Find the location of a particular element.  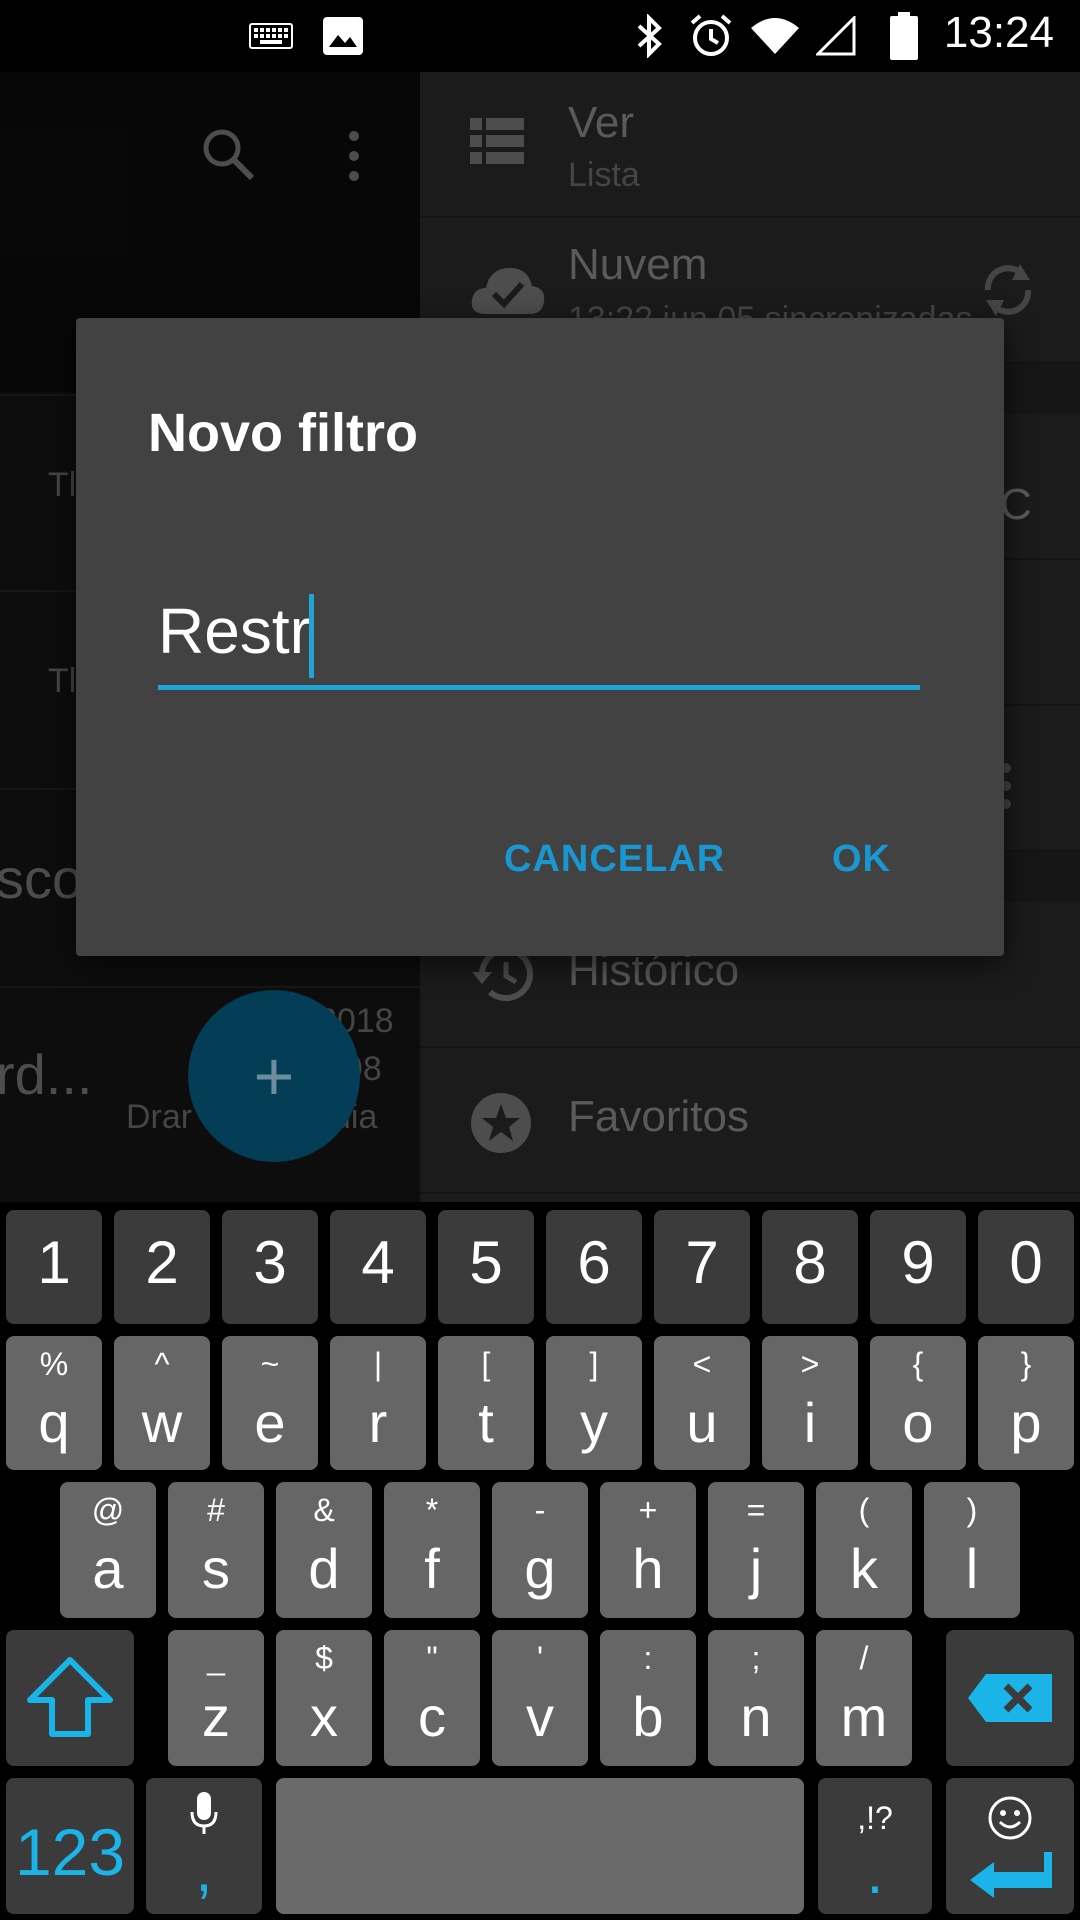

key-9: 9 is located at coordinates (918, 1267).